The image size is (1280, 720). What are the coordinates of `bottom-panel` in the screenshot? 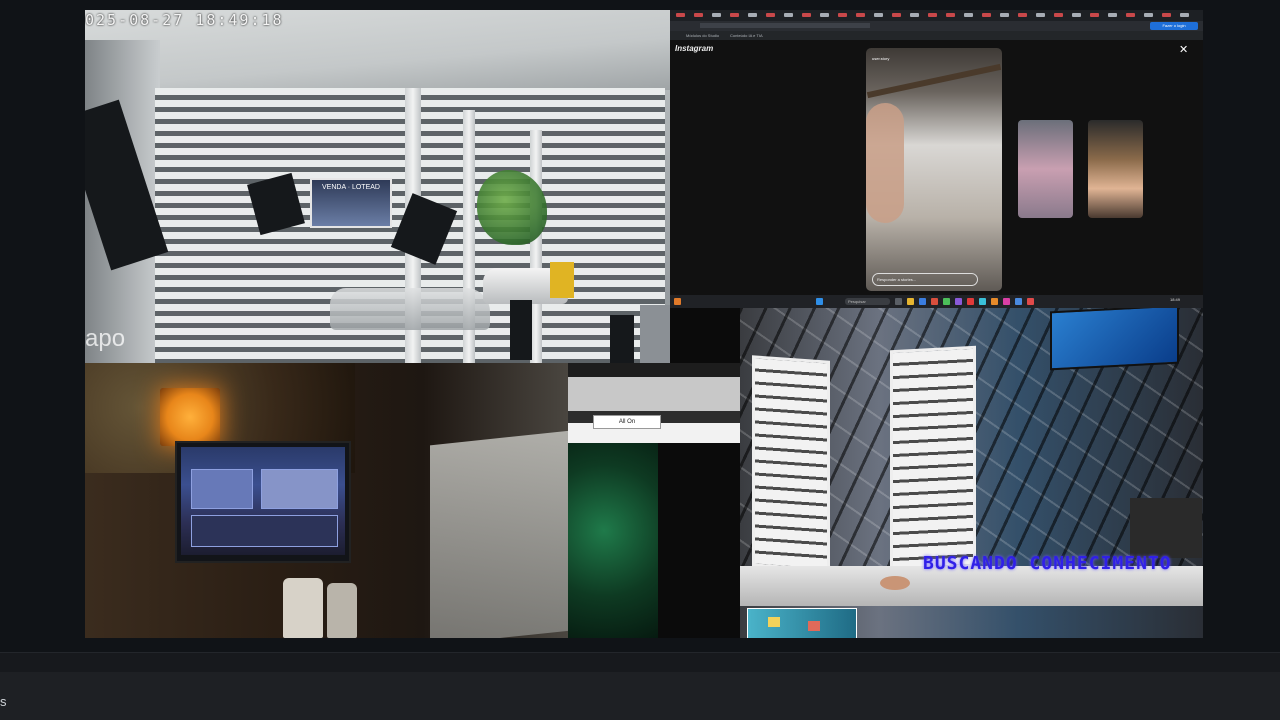 It's located at (640, 696).